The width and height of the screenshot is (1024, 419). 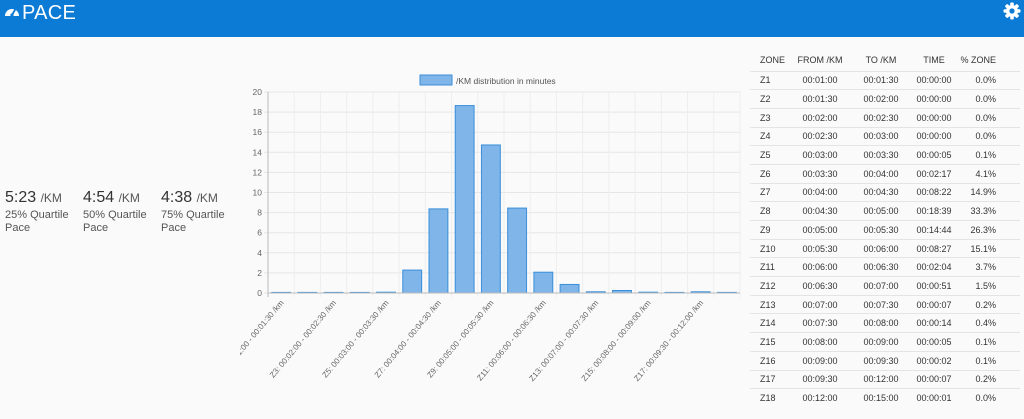 I want to click on table-row: Z12 00:06:30 00:07:00 00:00:51 1.5%, so click(x=885, y=286).